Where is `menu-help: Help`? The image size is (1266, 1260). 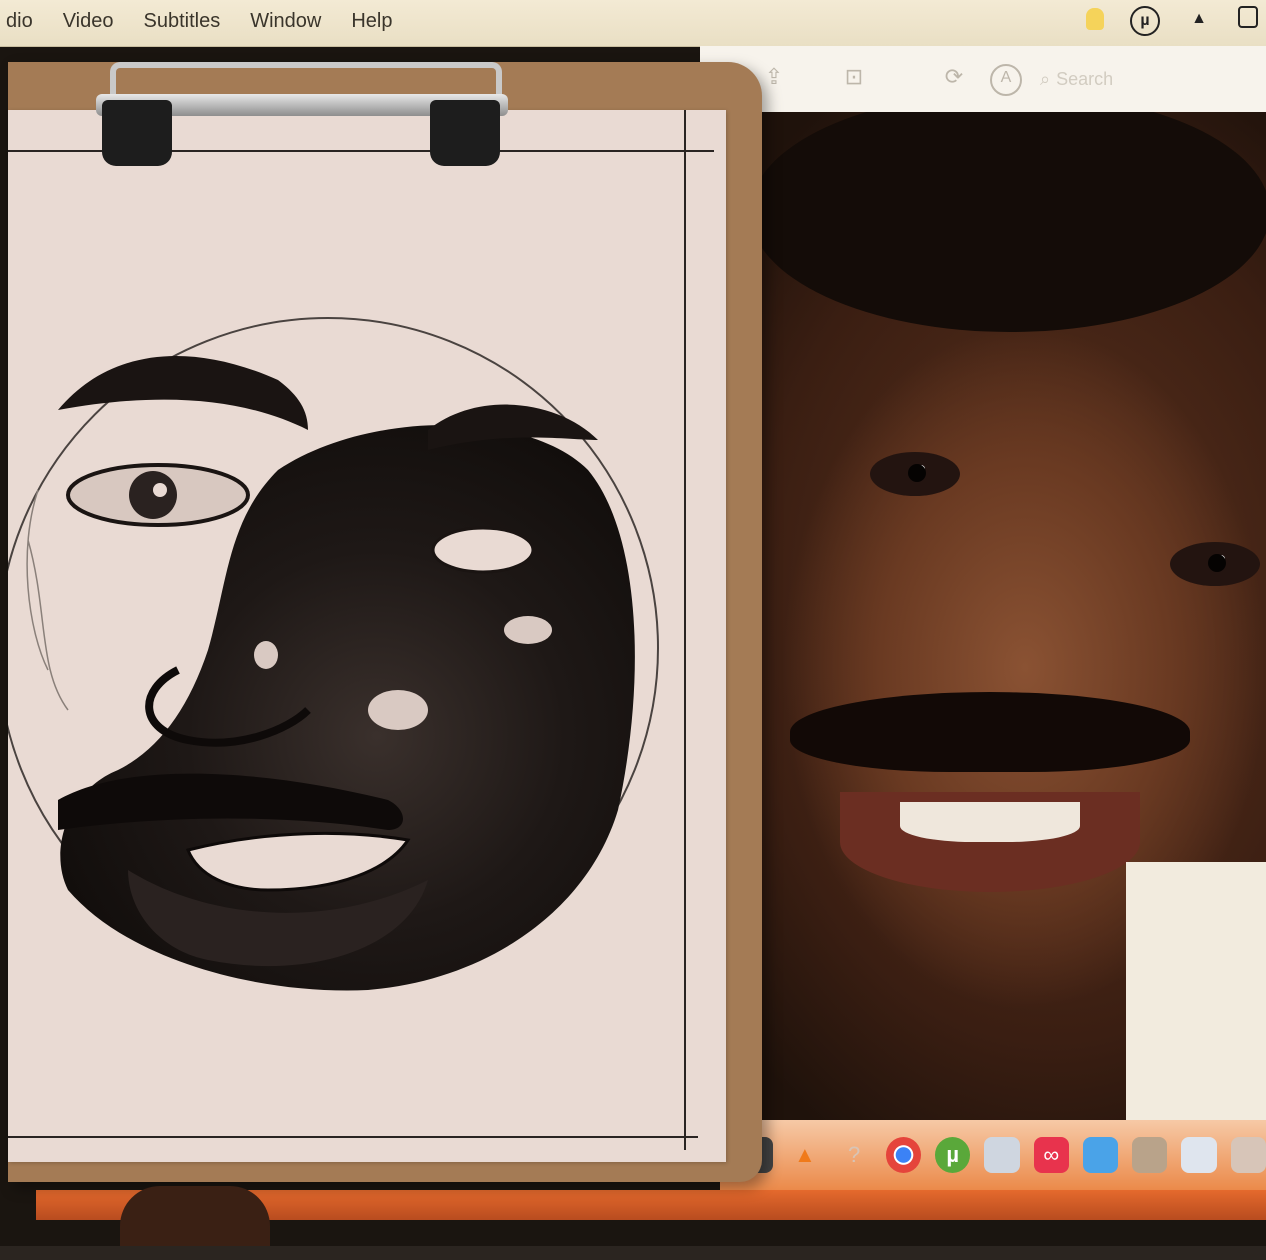
menu-help: Help is located at coordinates (371, 21).